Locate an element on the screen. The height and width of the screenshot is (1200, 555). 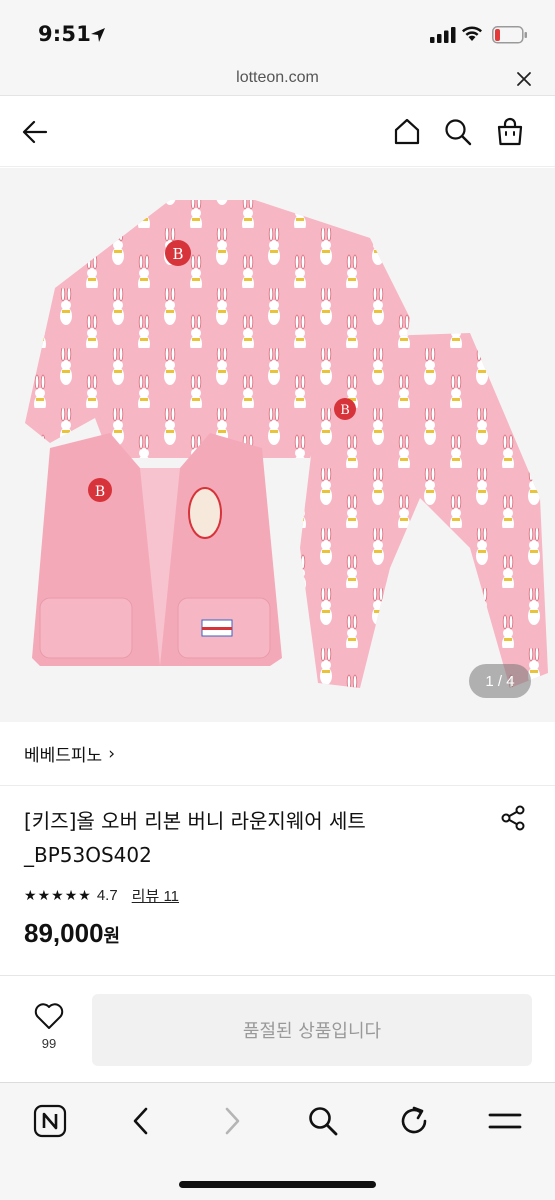
purchase-bar: 99 품절된 상품입니다 is located at coordinates (277, 1028).